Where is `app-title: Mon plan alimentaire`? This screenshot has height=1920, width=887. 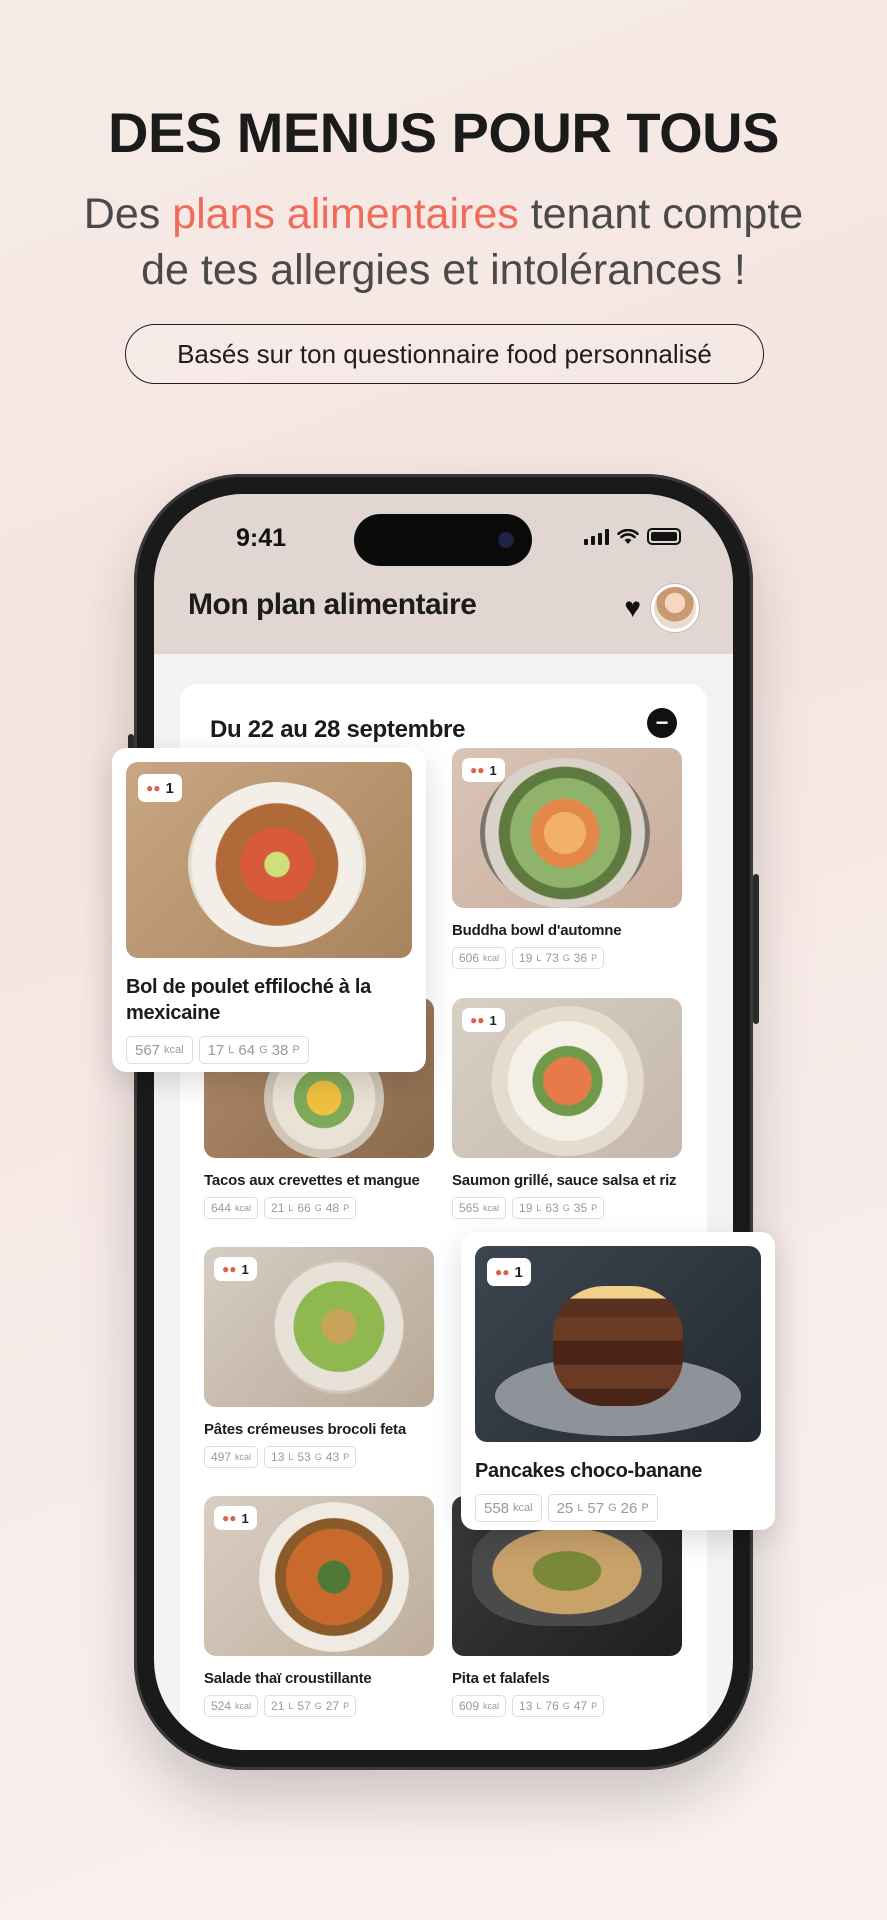
app-title: Mon plan alimentaire is located at coordinates (332, 604).